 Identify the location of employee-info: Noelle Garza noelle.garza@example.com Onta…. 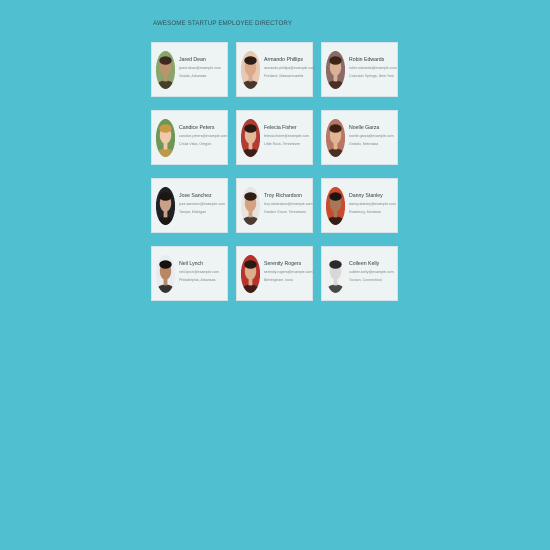
(372, 135).